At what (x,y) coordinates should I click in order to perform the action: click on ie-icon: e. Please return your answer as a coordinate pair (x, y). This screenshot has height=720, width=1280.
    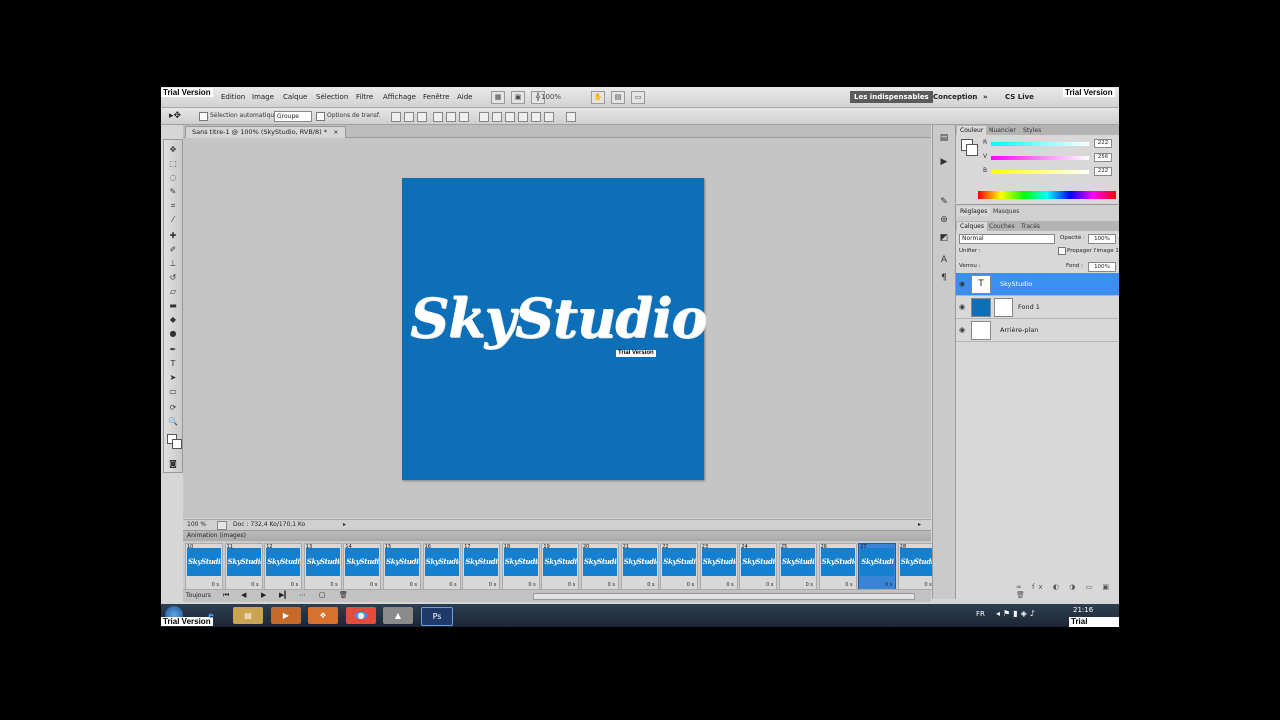
    Looking at the image, I should click on (211, 615).